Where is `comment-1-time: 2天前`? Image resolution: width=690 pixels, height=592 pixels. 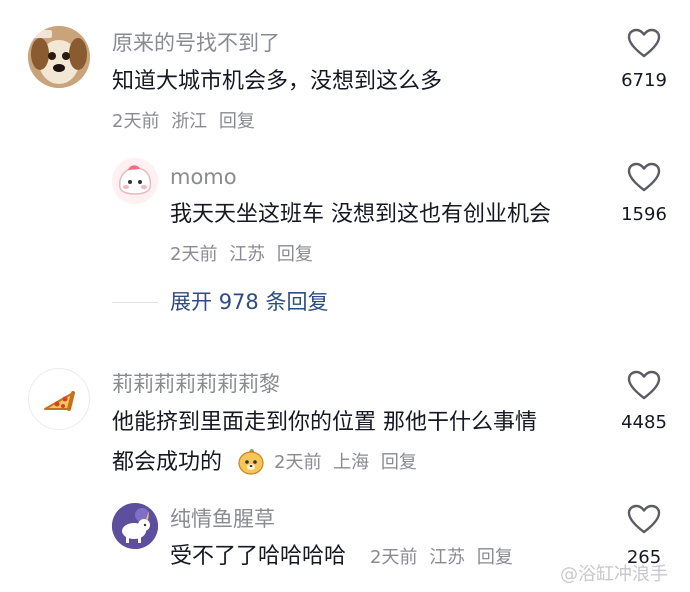 comment-1-time: 2天前 is located at coordinates (136, 121).